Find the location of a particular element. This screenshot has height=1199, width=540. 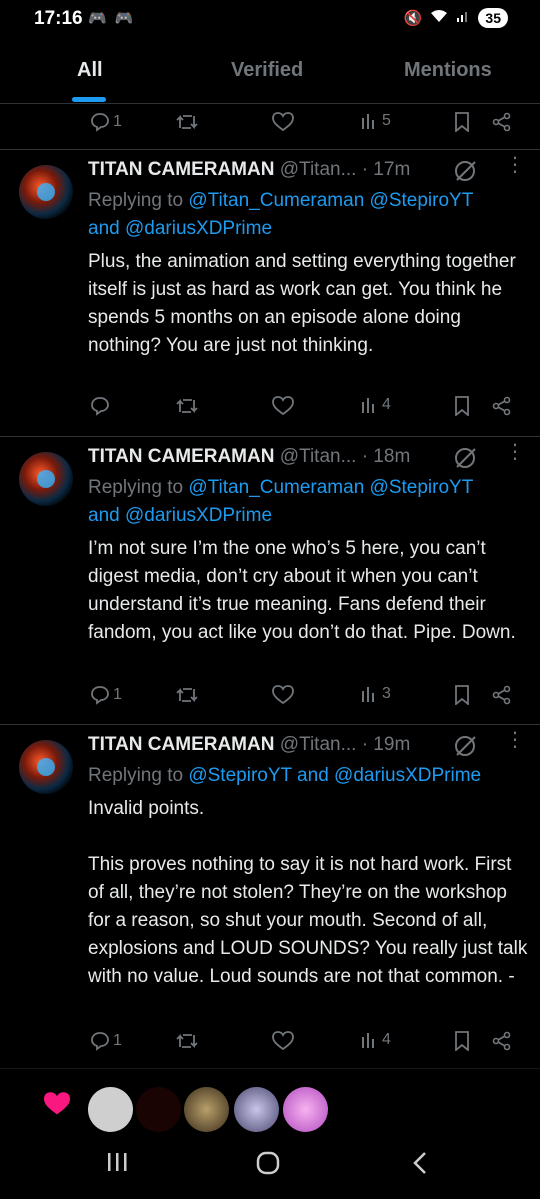

status-time: 17:16 is located at coordinates (58, 18).